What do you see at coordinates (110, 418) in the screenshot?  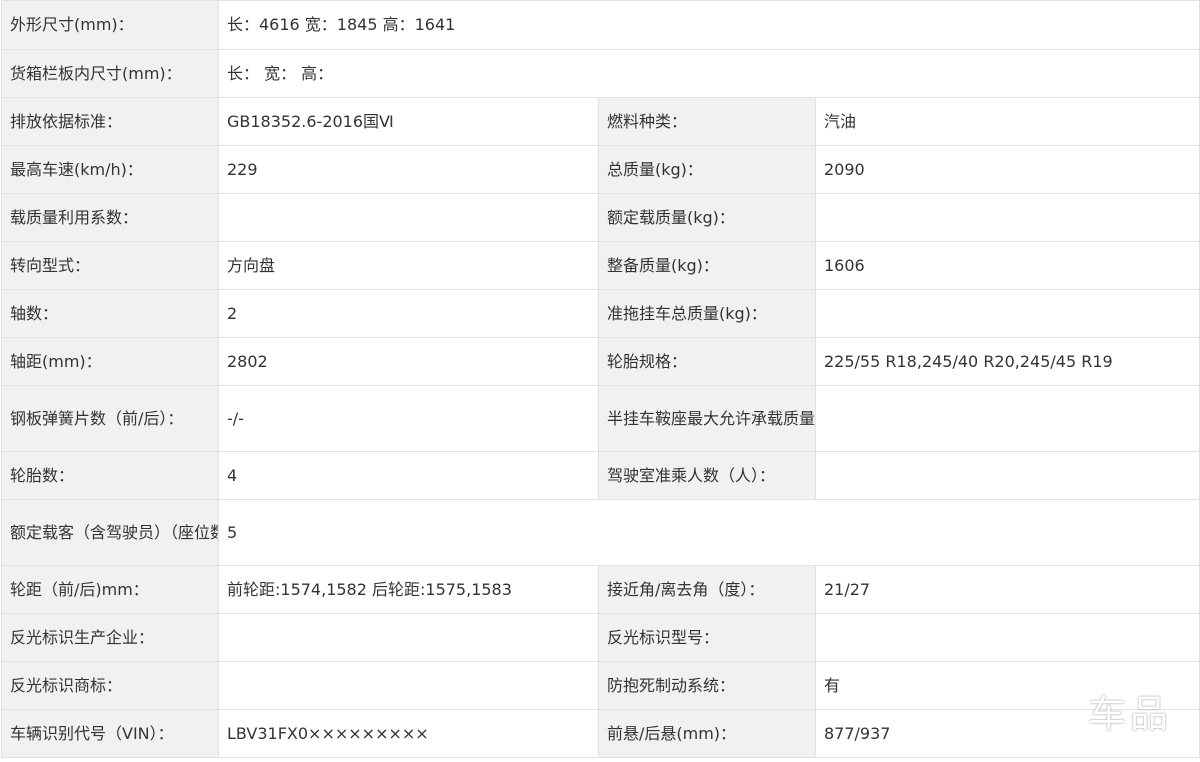 I see `label-leaf-springs: 钢板弹簧片数（前/后）：` at bounding box center [110, 418].